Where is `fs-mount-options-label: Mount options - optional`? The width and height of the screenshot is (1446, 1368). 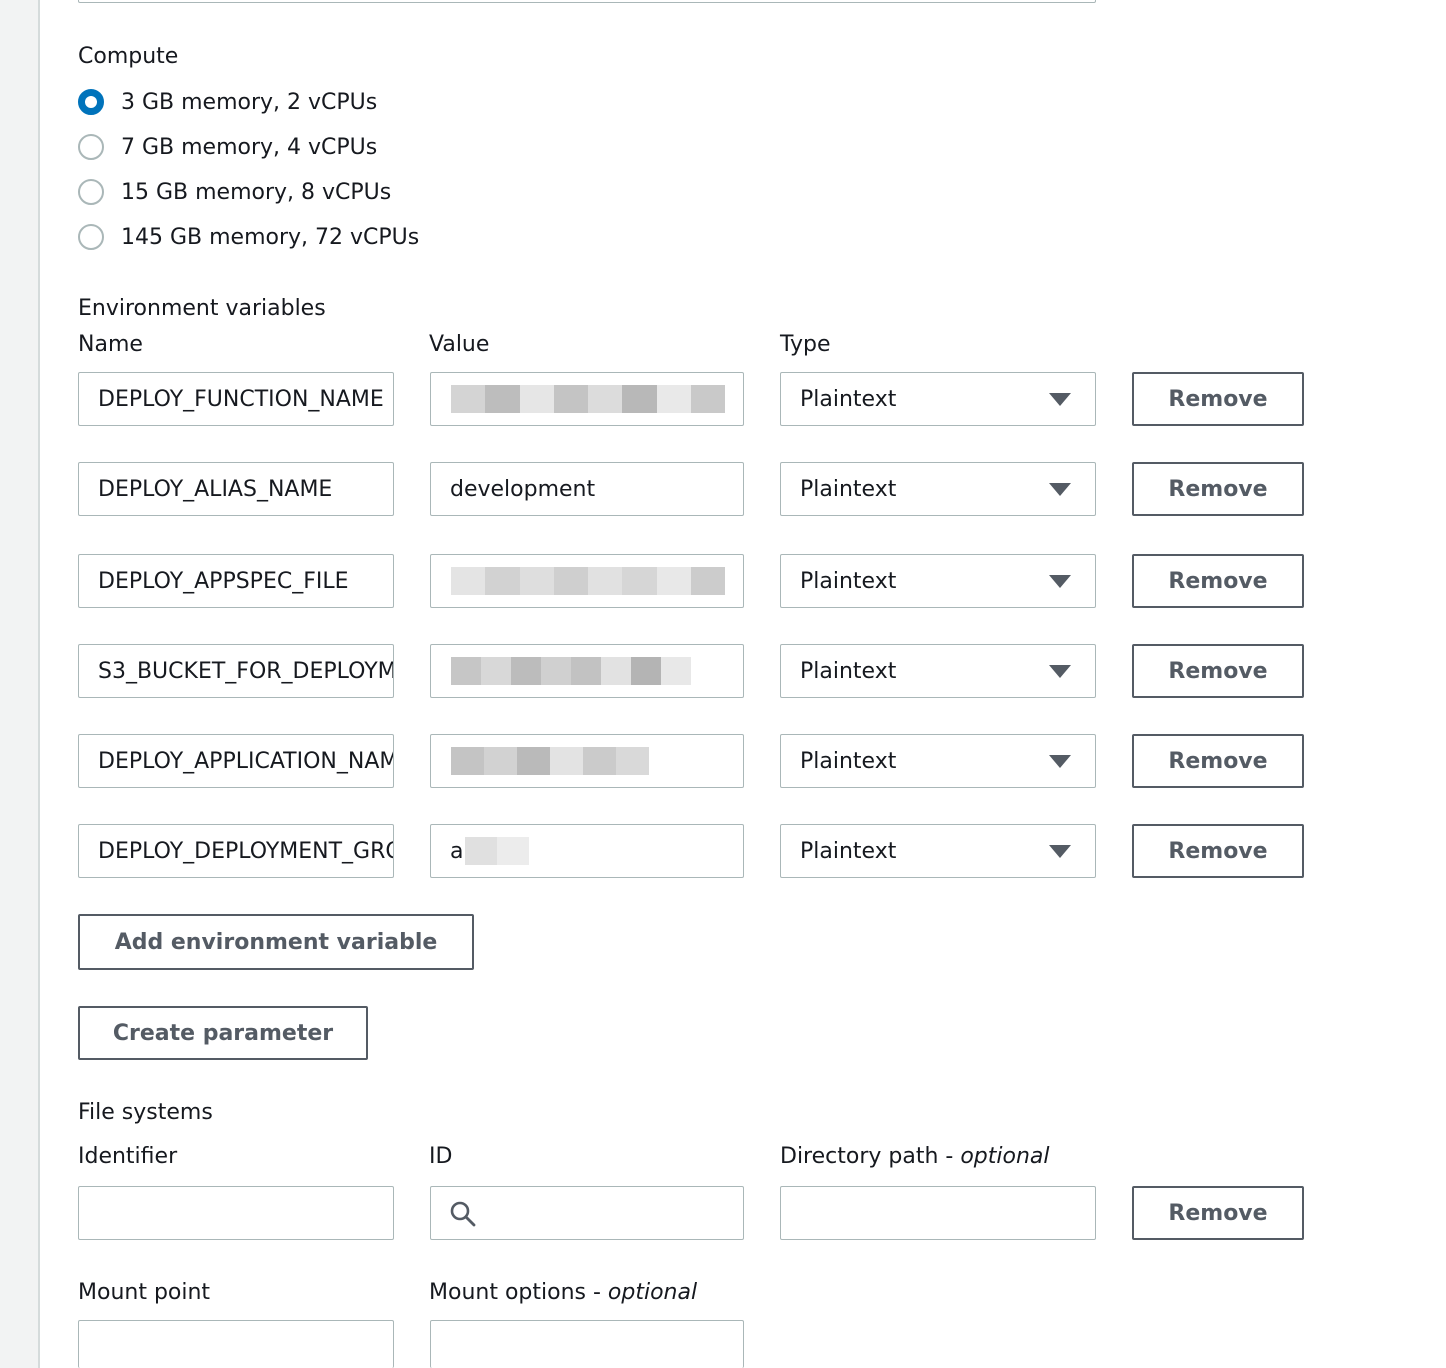 fs-mount-options-label: Mount options - optional is located at coordinates (563, 1292).